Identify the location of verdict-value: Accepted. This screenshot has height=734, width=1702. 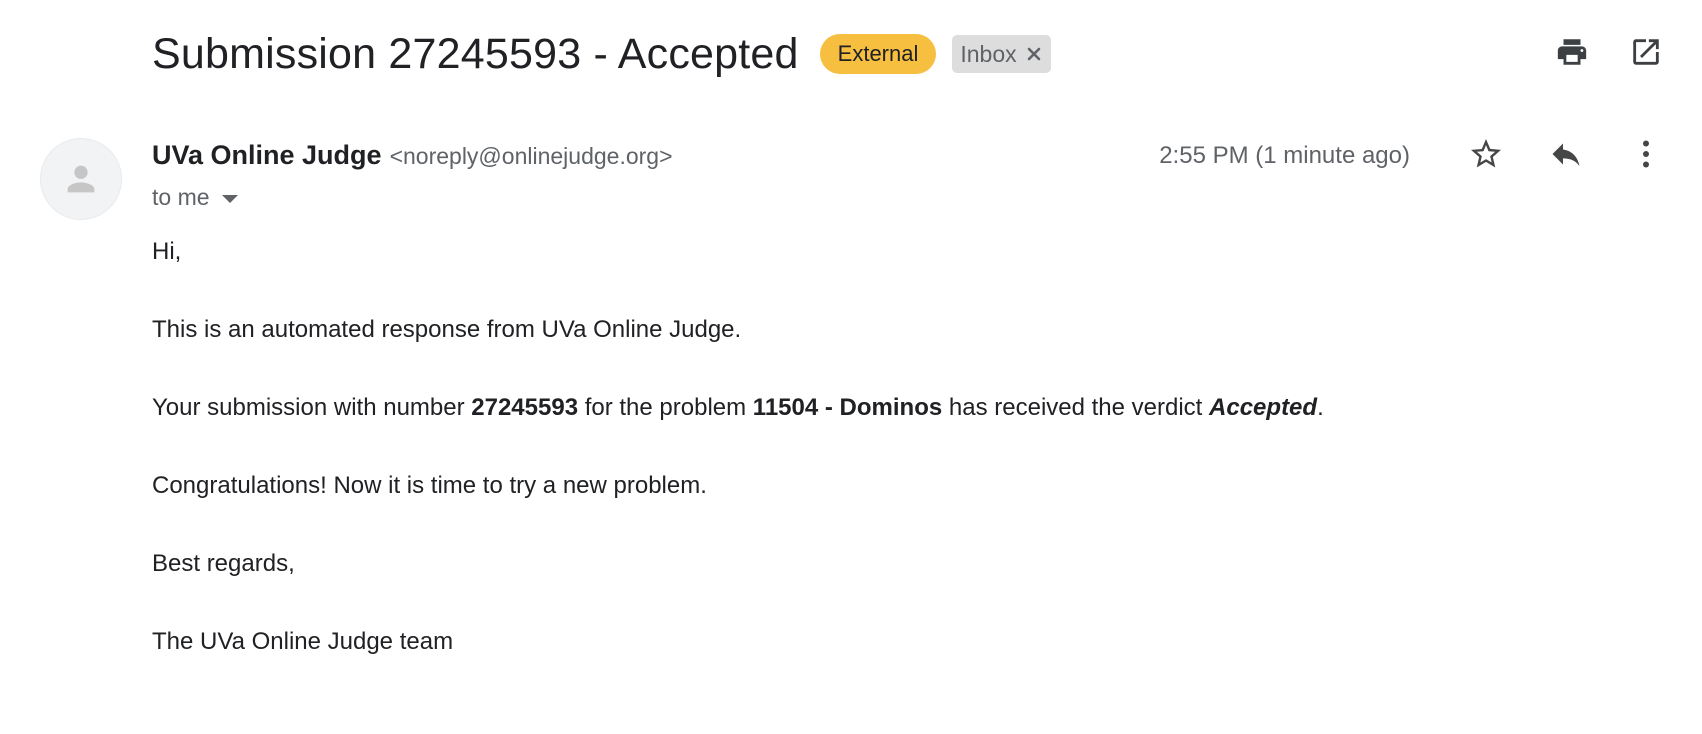
(1263, 407).